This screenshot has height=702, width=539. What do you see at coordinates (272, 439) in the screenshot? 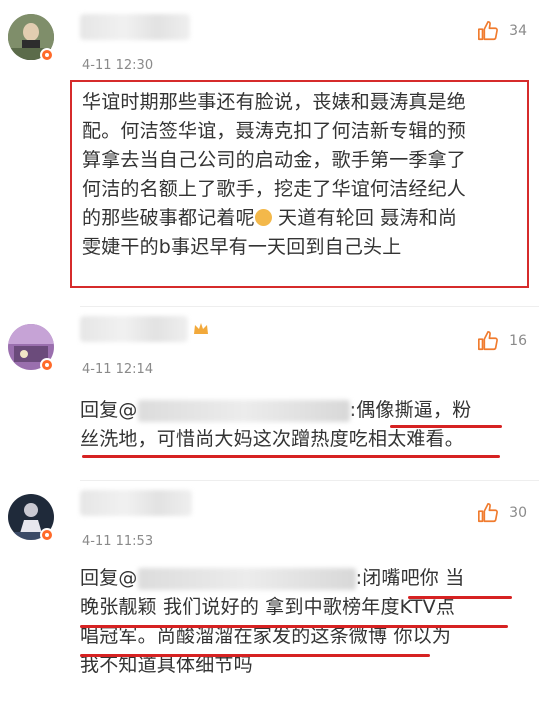
I see `comment-line: 丝洗地，可惜尚大妈这次蹭热度吃相太难看。` at bounding box center [272, 439].